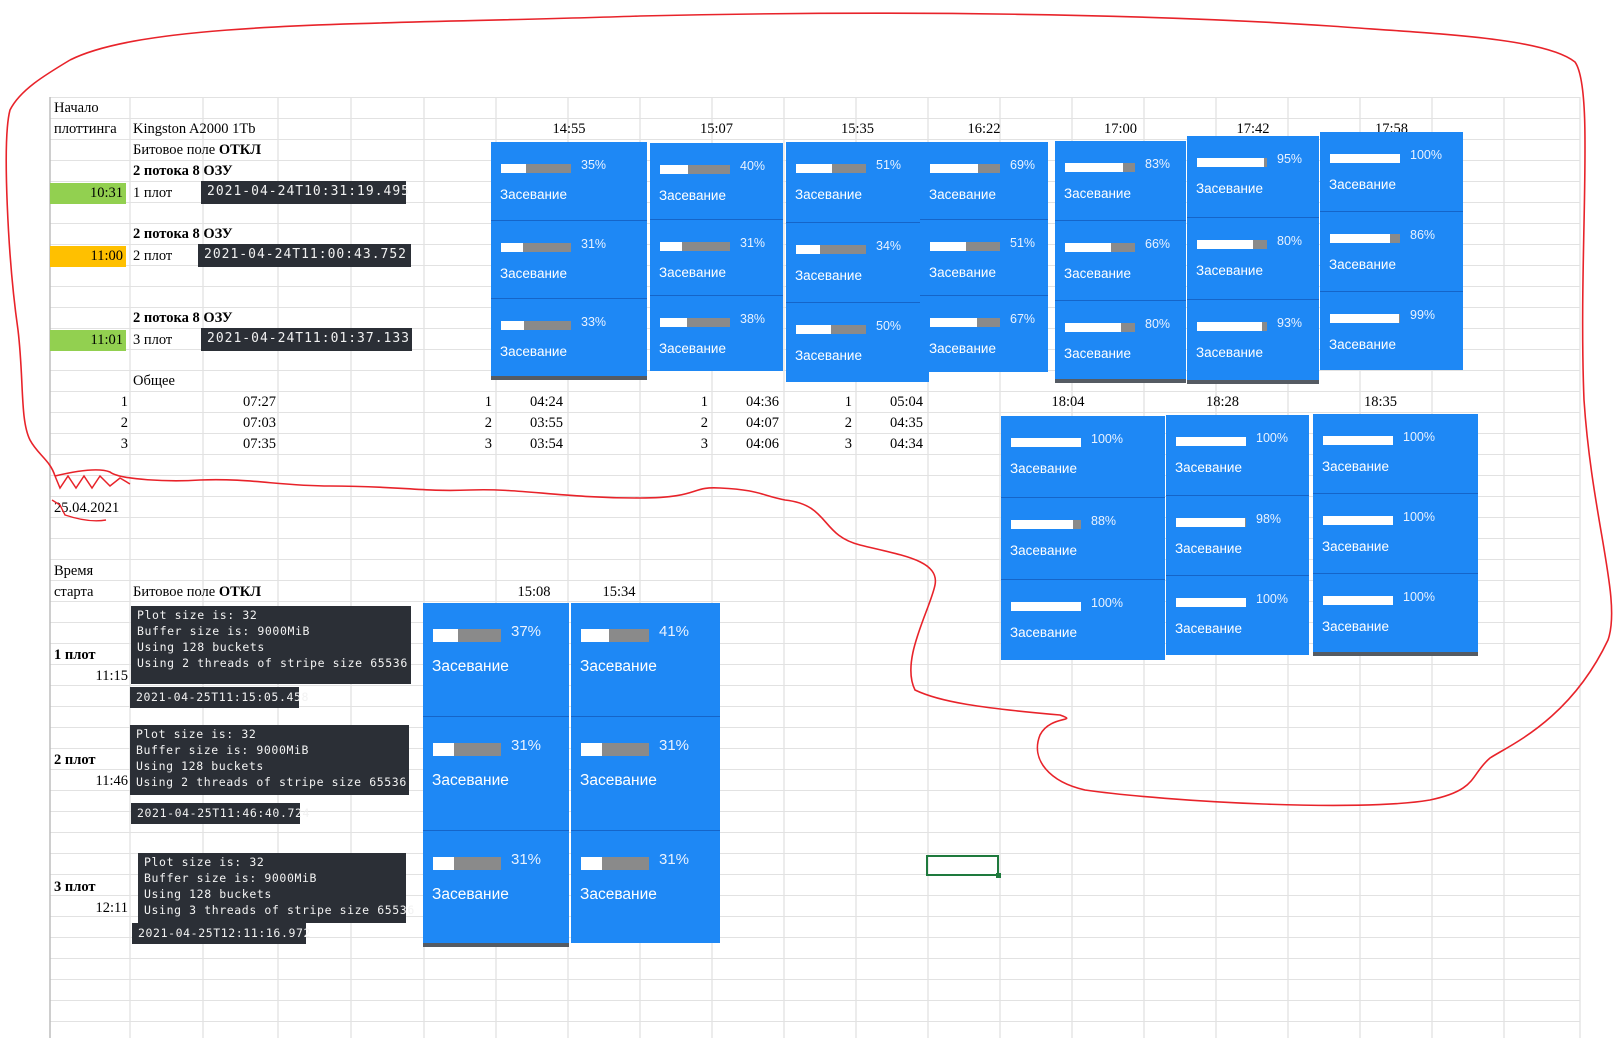  I want to click on plot-start-time: 11:46, so click(112, 781).